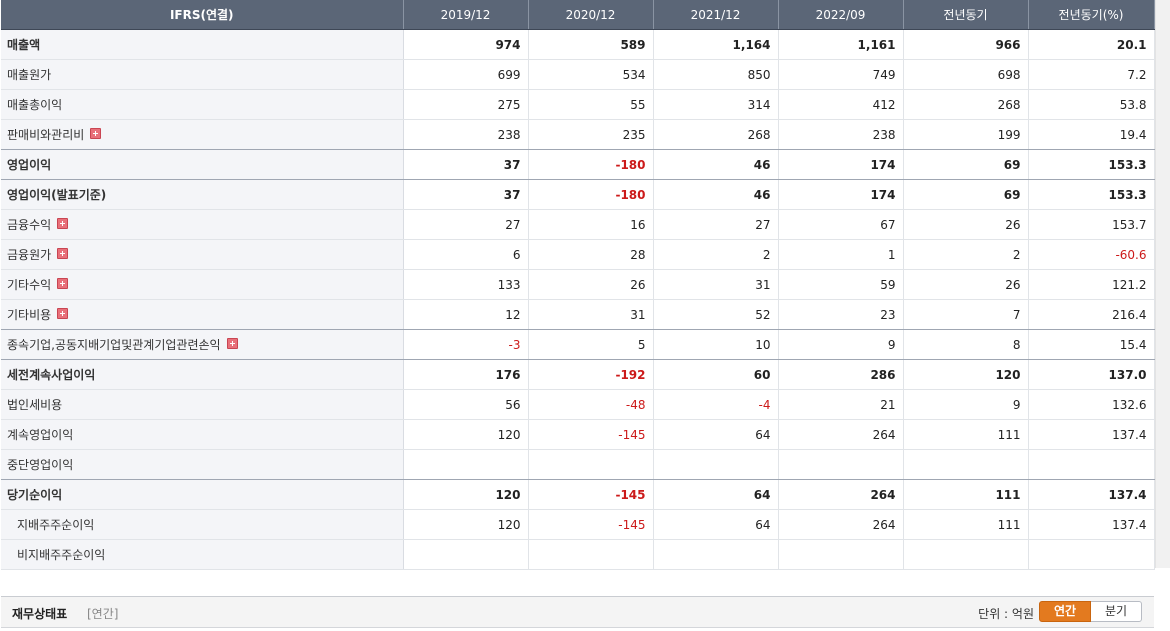 This screenshot has width=1170, height=631. What do you see at coordinates (591, 404) in the screenshot?
I see `value-cell: -48` at bounding box center [591, 404].